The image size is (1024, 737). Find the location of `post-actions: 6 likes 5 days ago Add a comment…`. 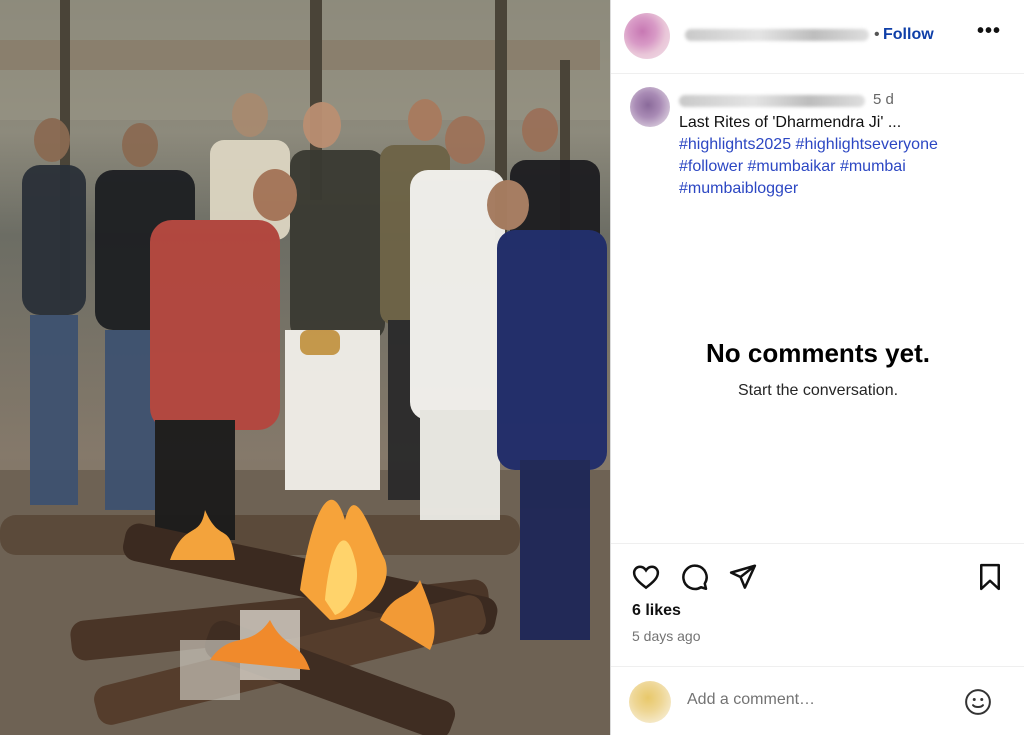

post-actions: 6 likes 5 days ago Add a comment… is located at coordinates (817, 639).